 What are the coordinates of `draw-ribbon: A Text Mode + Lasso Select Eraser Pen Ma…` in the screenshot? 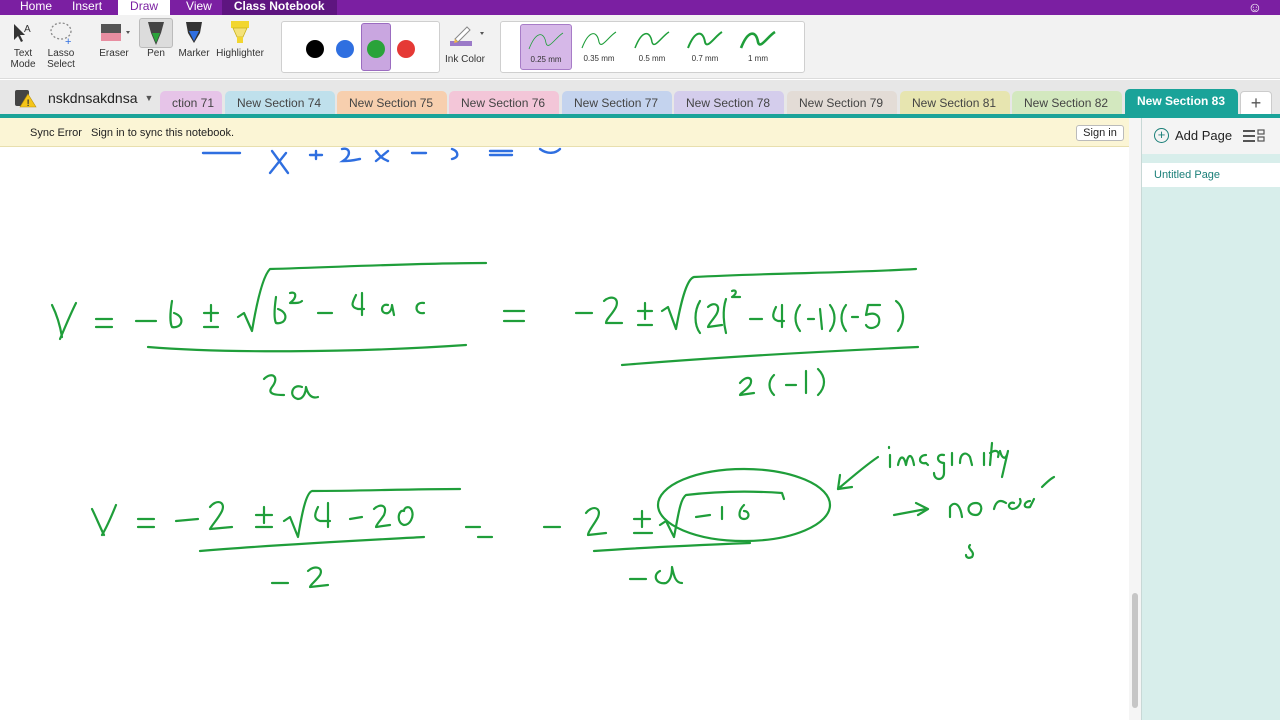 It's located at (640, 47).